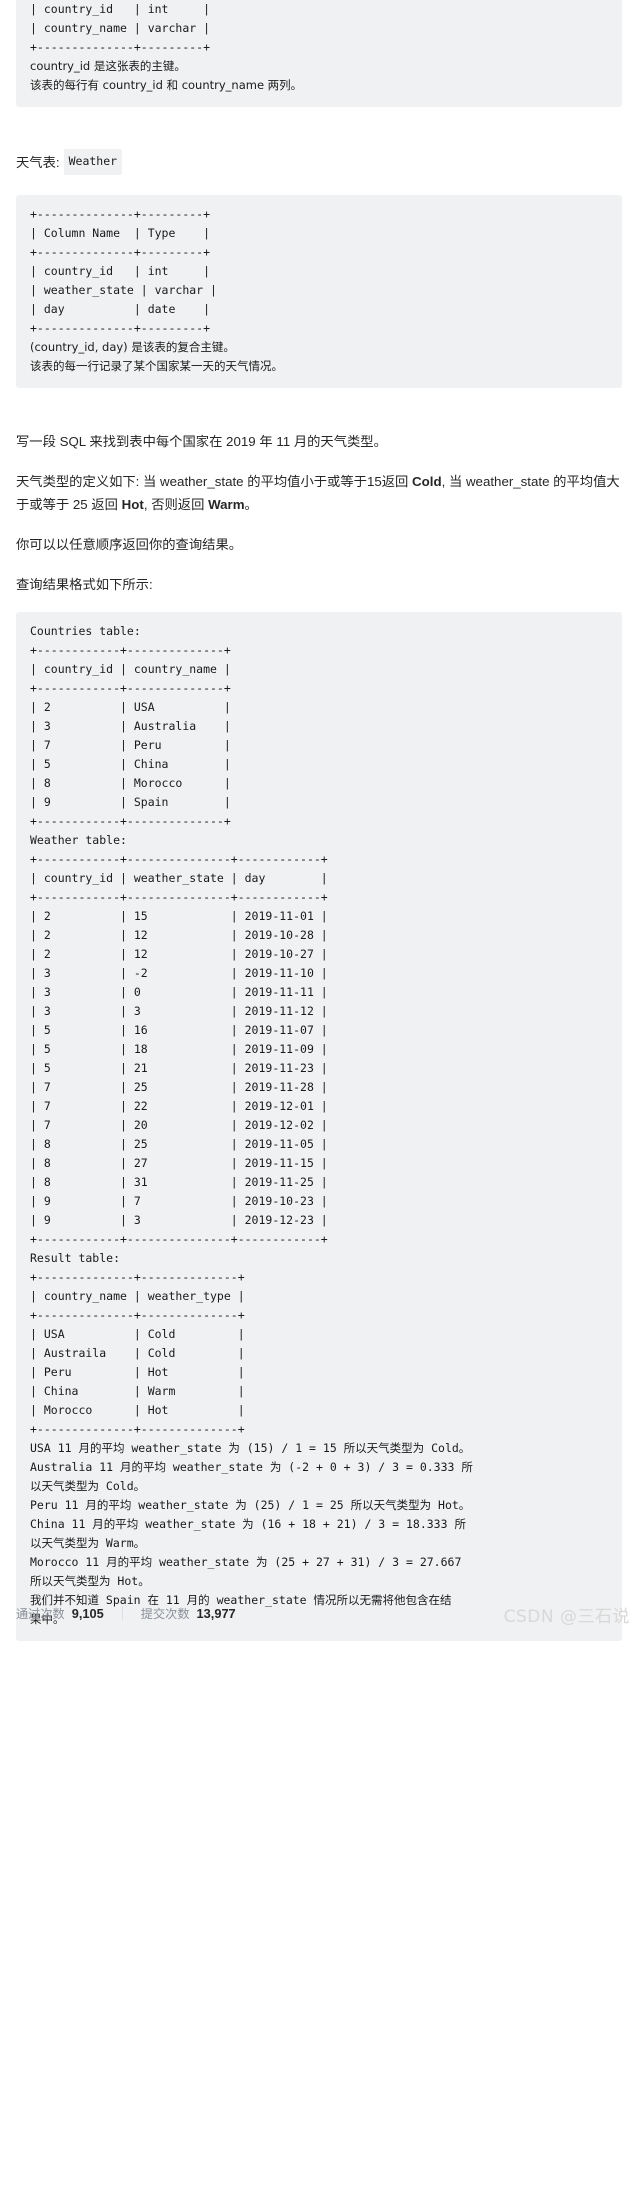 Image resolution: width=638 pixels, height=2199 pixels. Describe the element at coordinates (123, 290) in the screenshot. I see `weather-schema-line-4: | weather_state | varchar |` at that location.